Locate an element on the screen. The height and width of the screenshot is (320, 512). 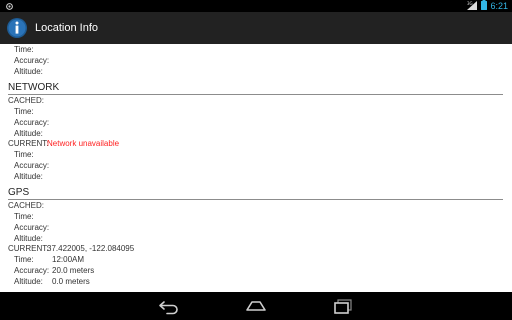
gps-section-title: GPS is located at coordinates (19, 192).